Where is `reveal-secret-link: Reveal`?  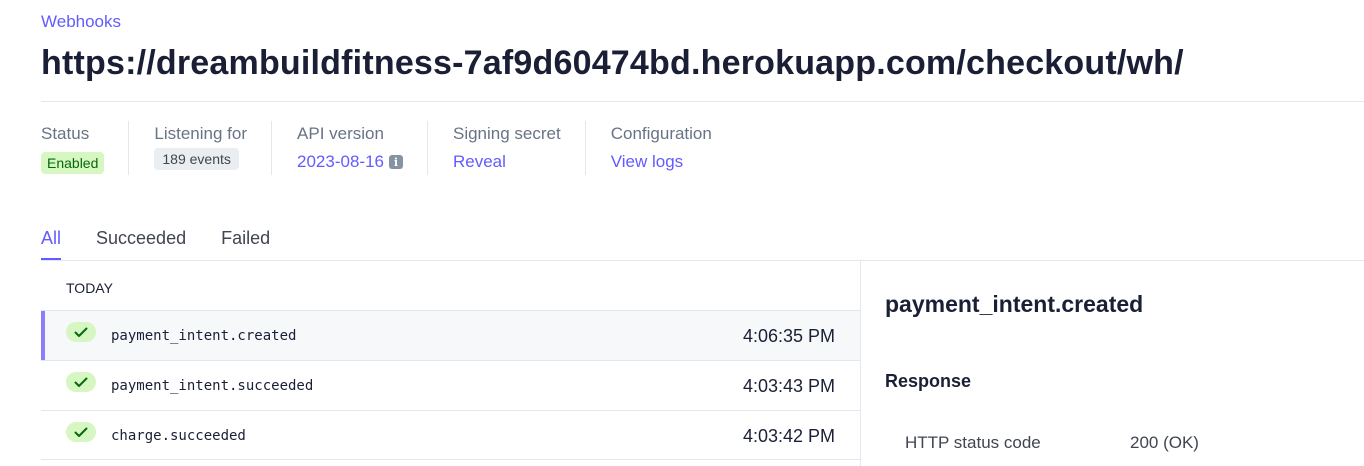 reveal-secret-link: Reveal is located at coordinates (479, 162).